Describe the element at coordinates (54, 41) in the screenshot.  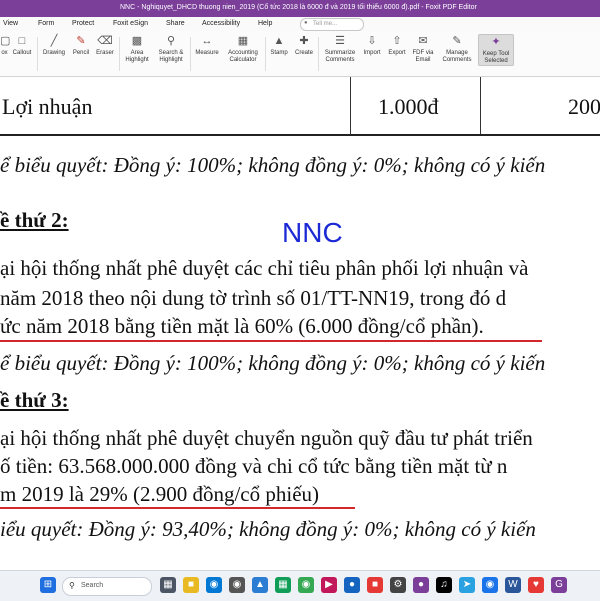
I see `drawing-icon: ╱` at that location.